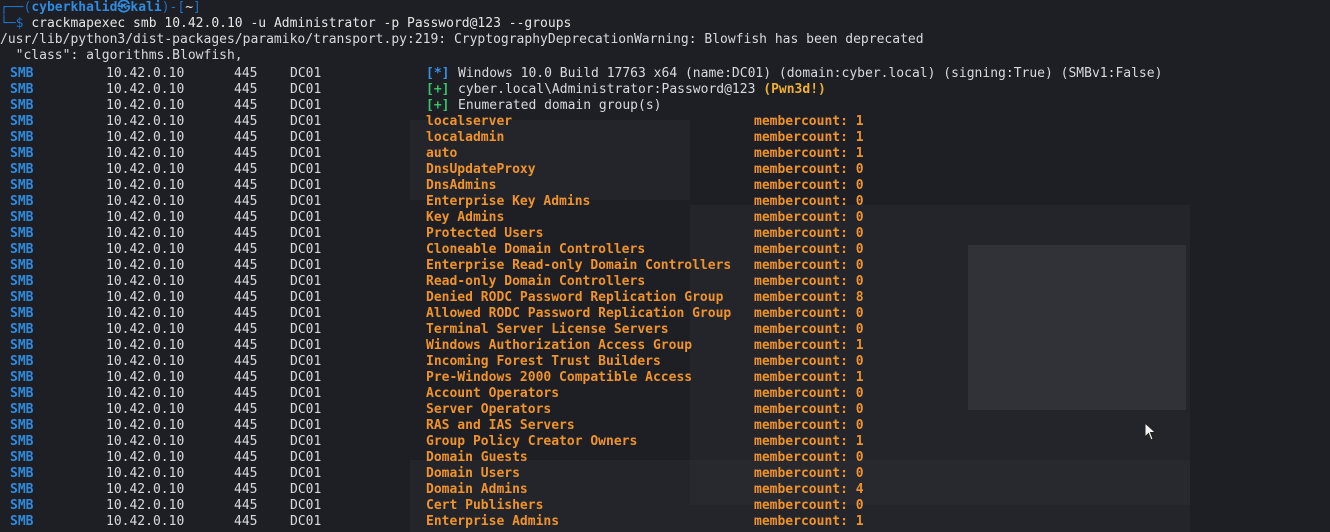 The height and width of the screenshot is (532, 1330). Describe the element at coordinates (493, 393) in the screenshot. I see `group-name: Account Operators` at that location.